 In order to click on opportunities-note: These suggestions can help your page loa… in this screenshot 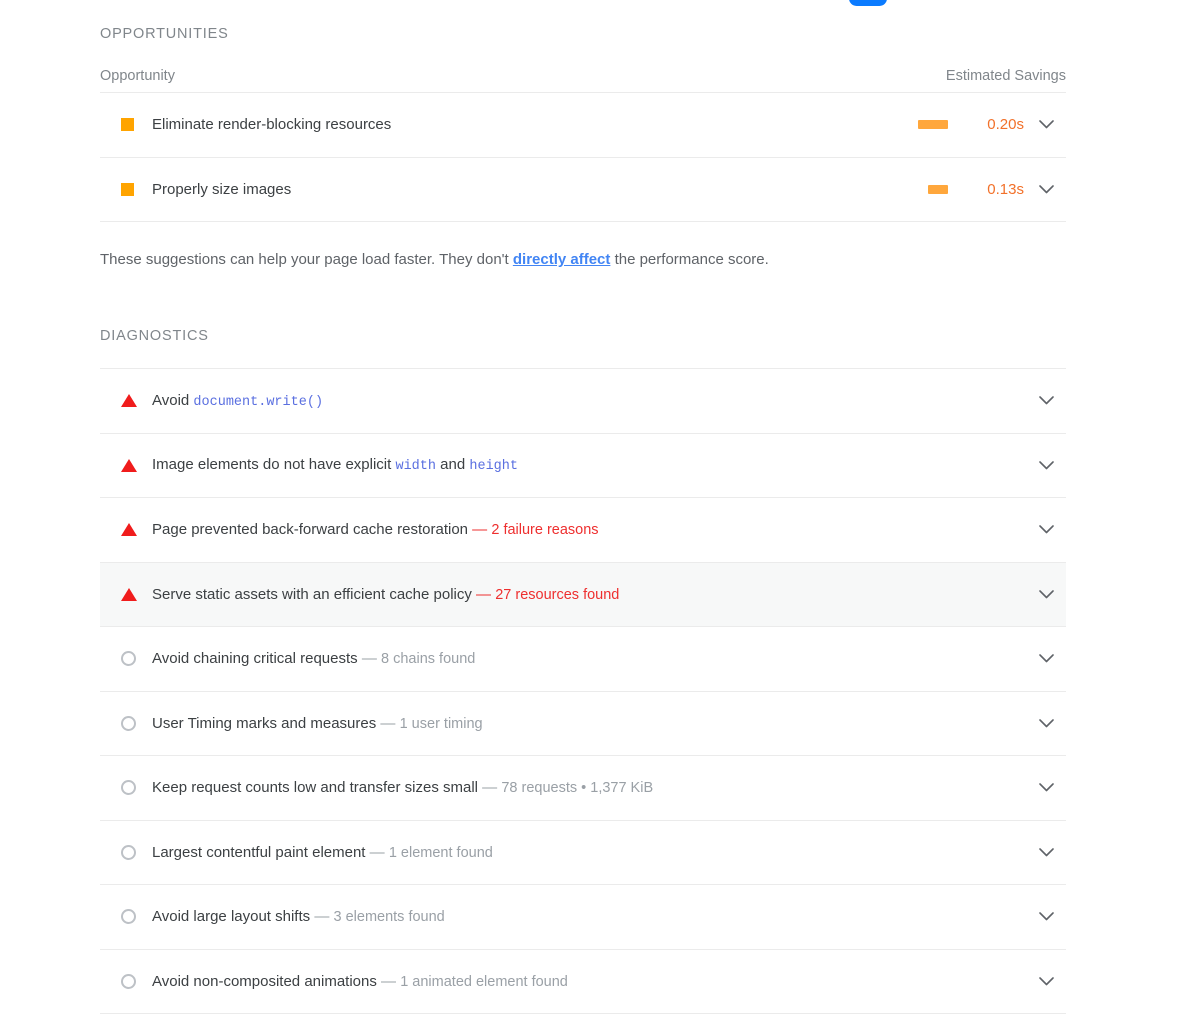, I will do `click(583, 259)`.